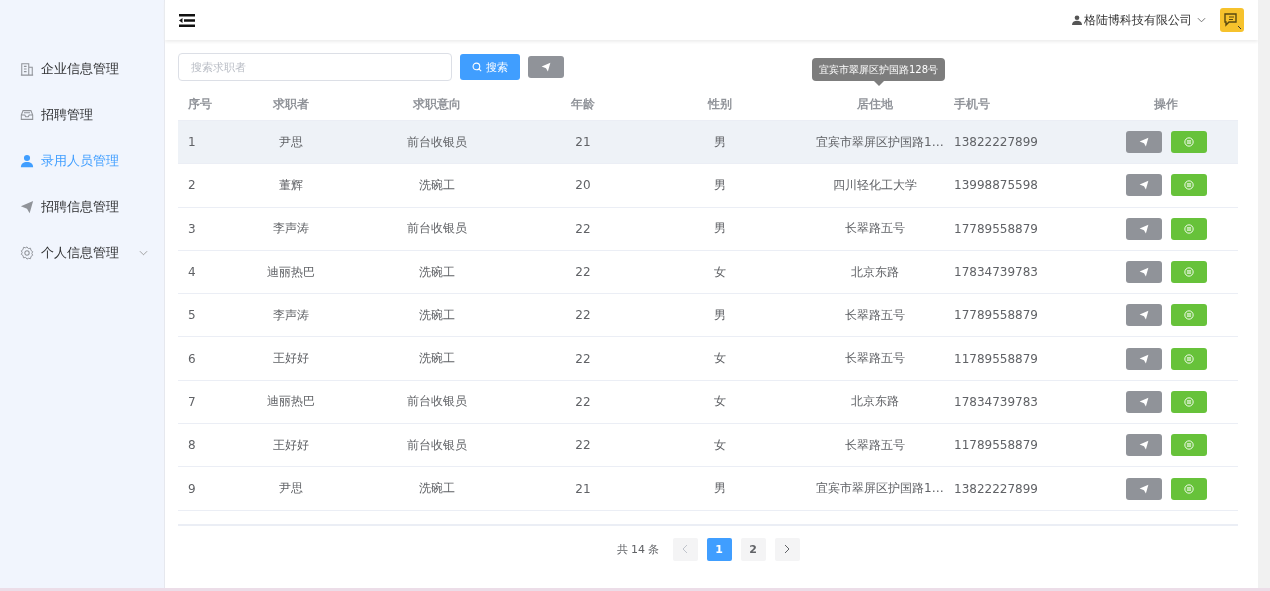  What do you see at coordinates (720, 103) in the screenshot?
I see `column-header: 性别` at bounding box center [720, 103].